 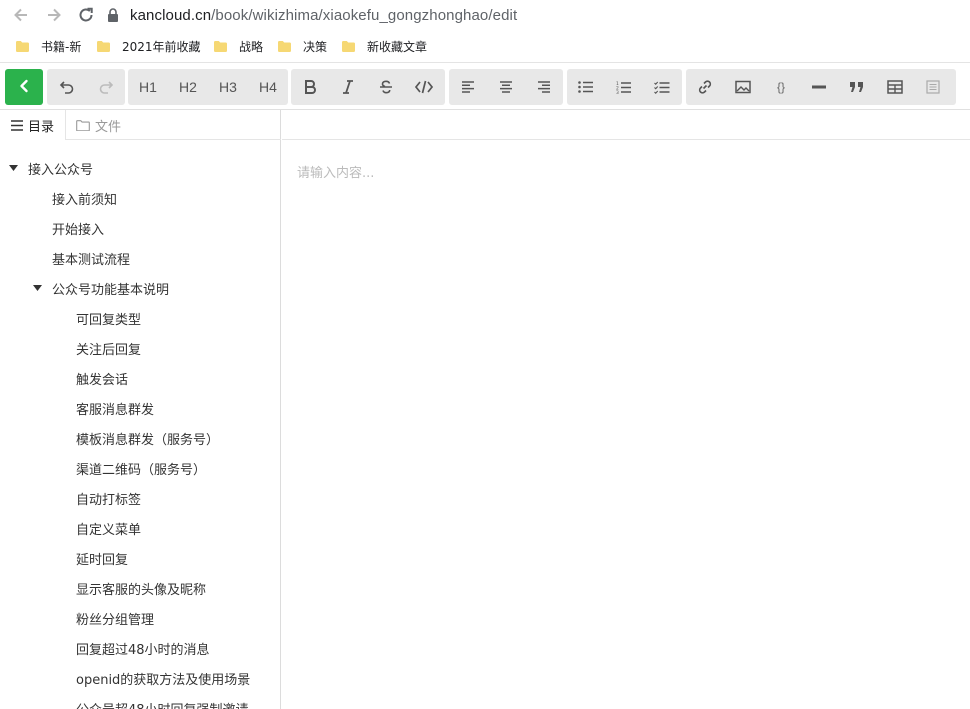 I want to click on tree-item: 基本测试流程, so click(x=91, y=258).